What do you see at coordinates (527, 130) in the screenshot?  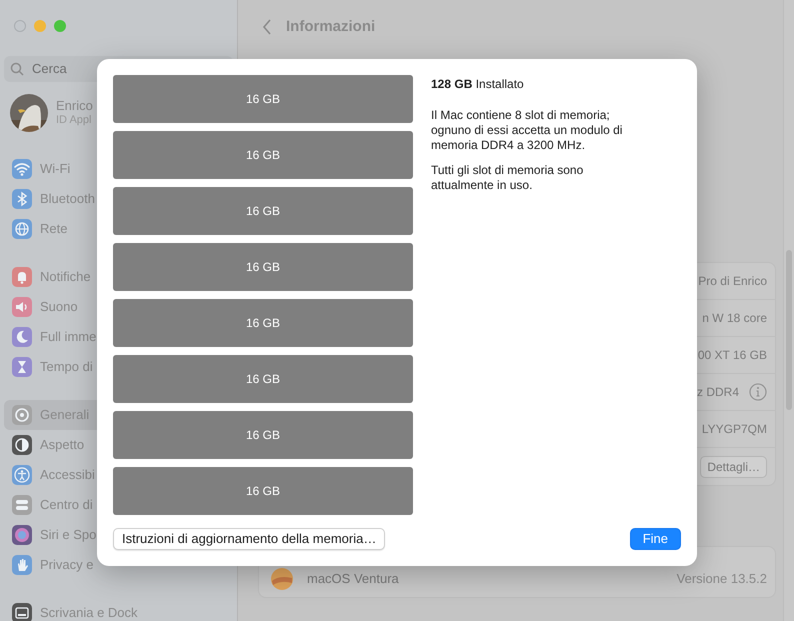 I see `memory-description: Il Mac contiene 8 slot di memoria; ognuno di essi accetta un modulo di memoria DDR4 a 3200 MHz.` at bounding box center [527, 130].